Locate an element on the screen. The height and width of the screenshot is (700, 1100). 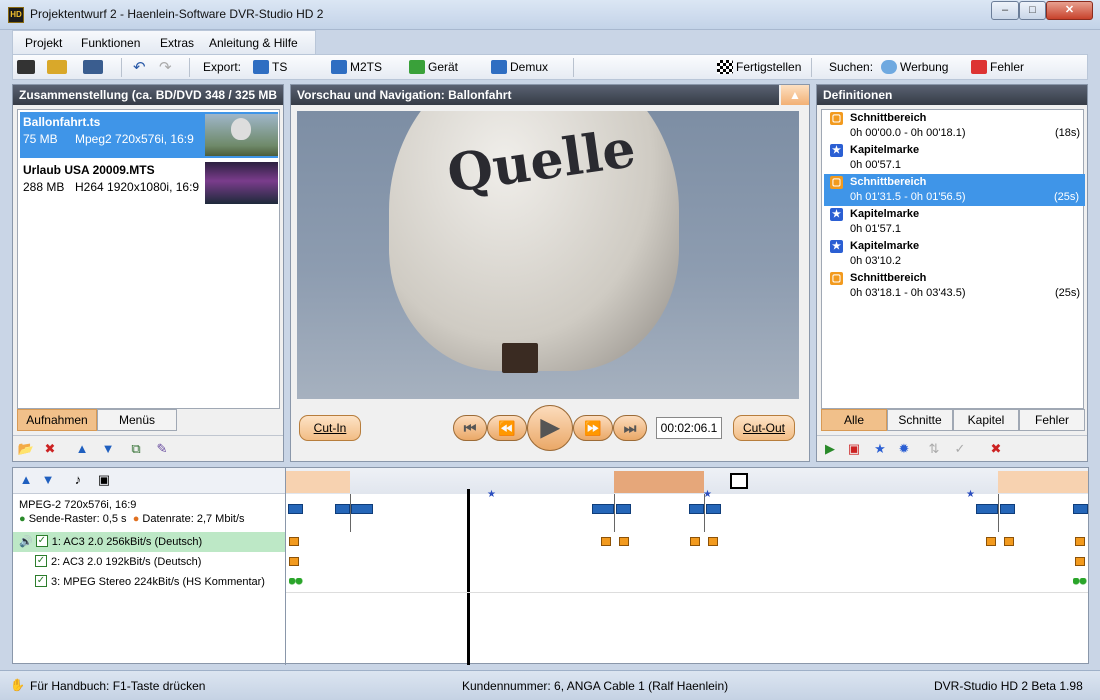
playhead-handle is located at coordinates (739, 481).